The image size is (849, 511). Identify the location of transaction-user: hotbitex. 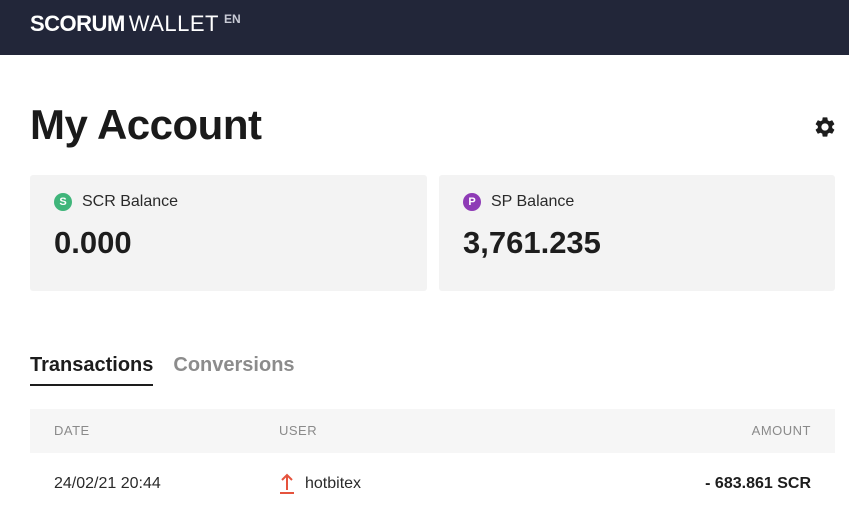
(320, 484).